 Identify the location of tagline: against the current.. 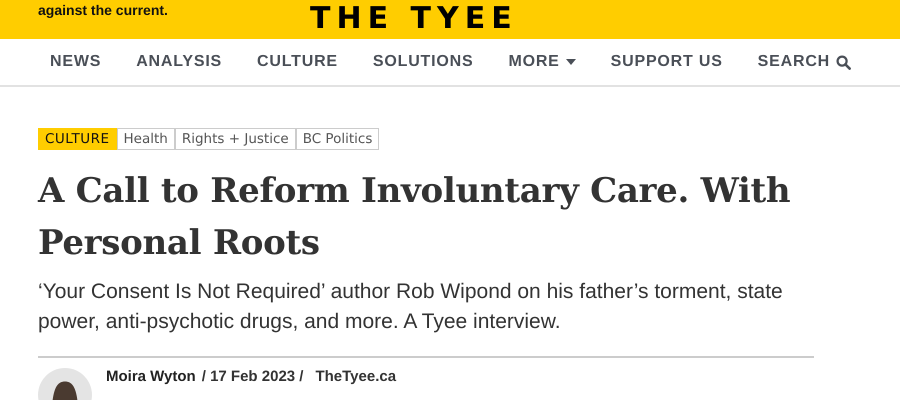
(103, 10).